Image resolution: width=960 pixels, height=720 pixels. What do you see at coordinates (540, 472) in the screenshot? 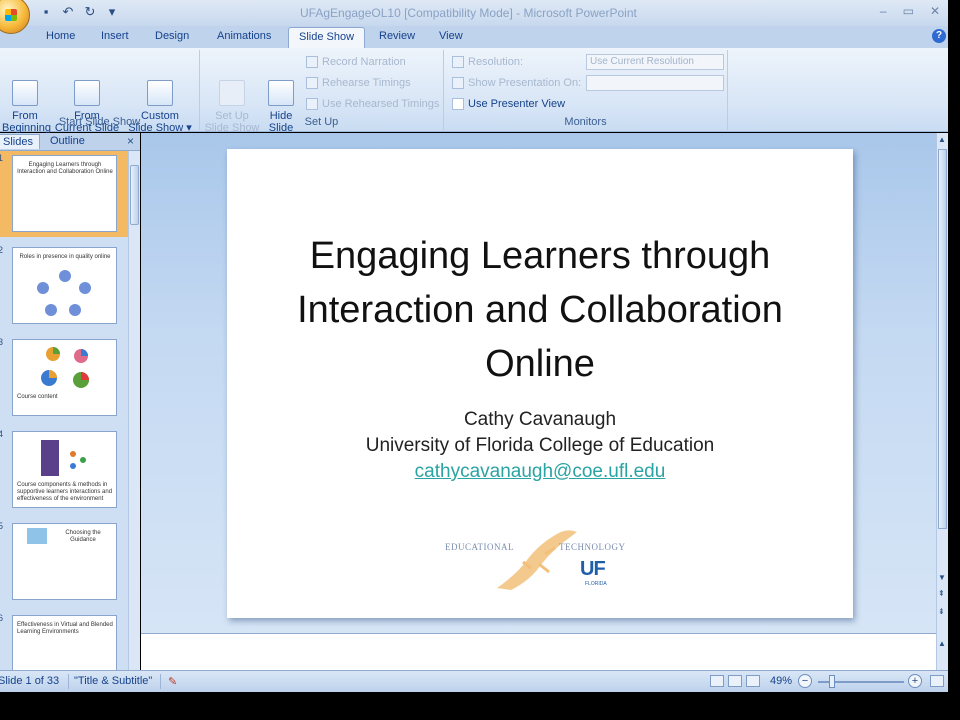
I see `author-email-link: cathycavanaugh@coe.ufl.edu` at bounding box center [540, 472].